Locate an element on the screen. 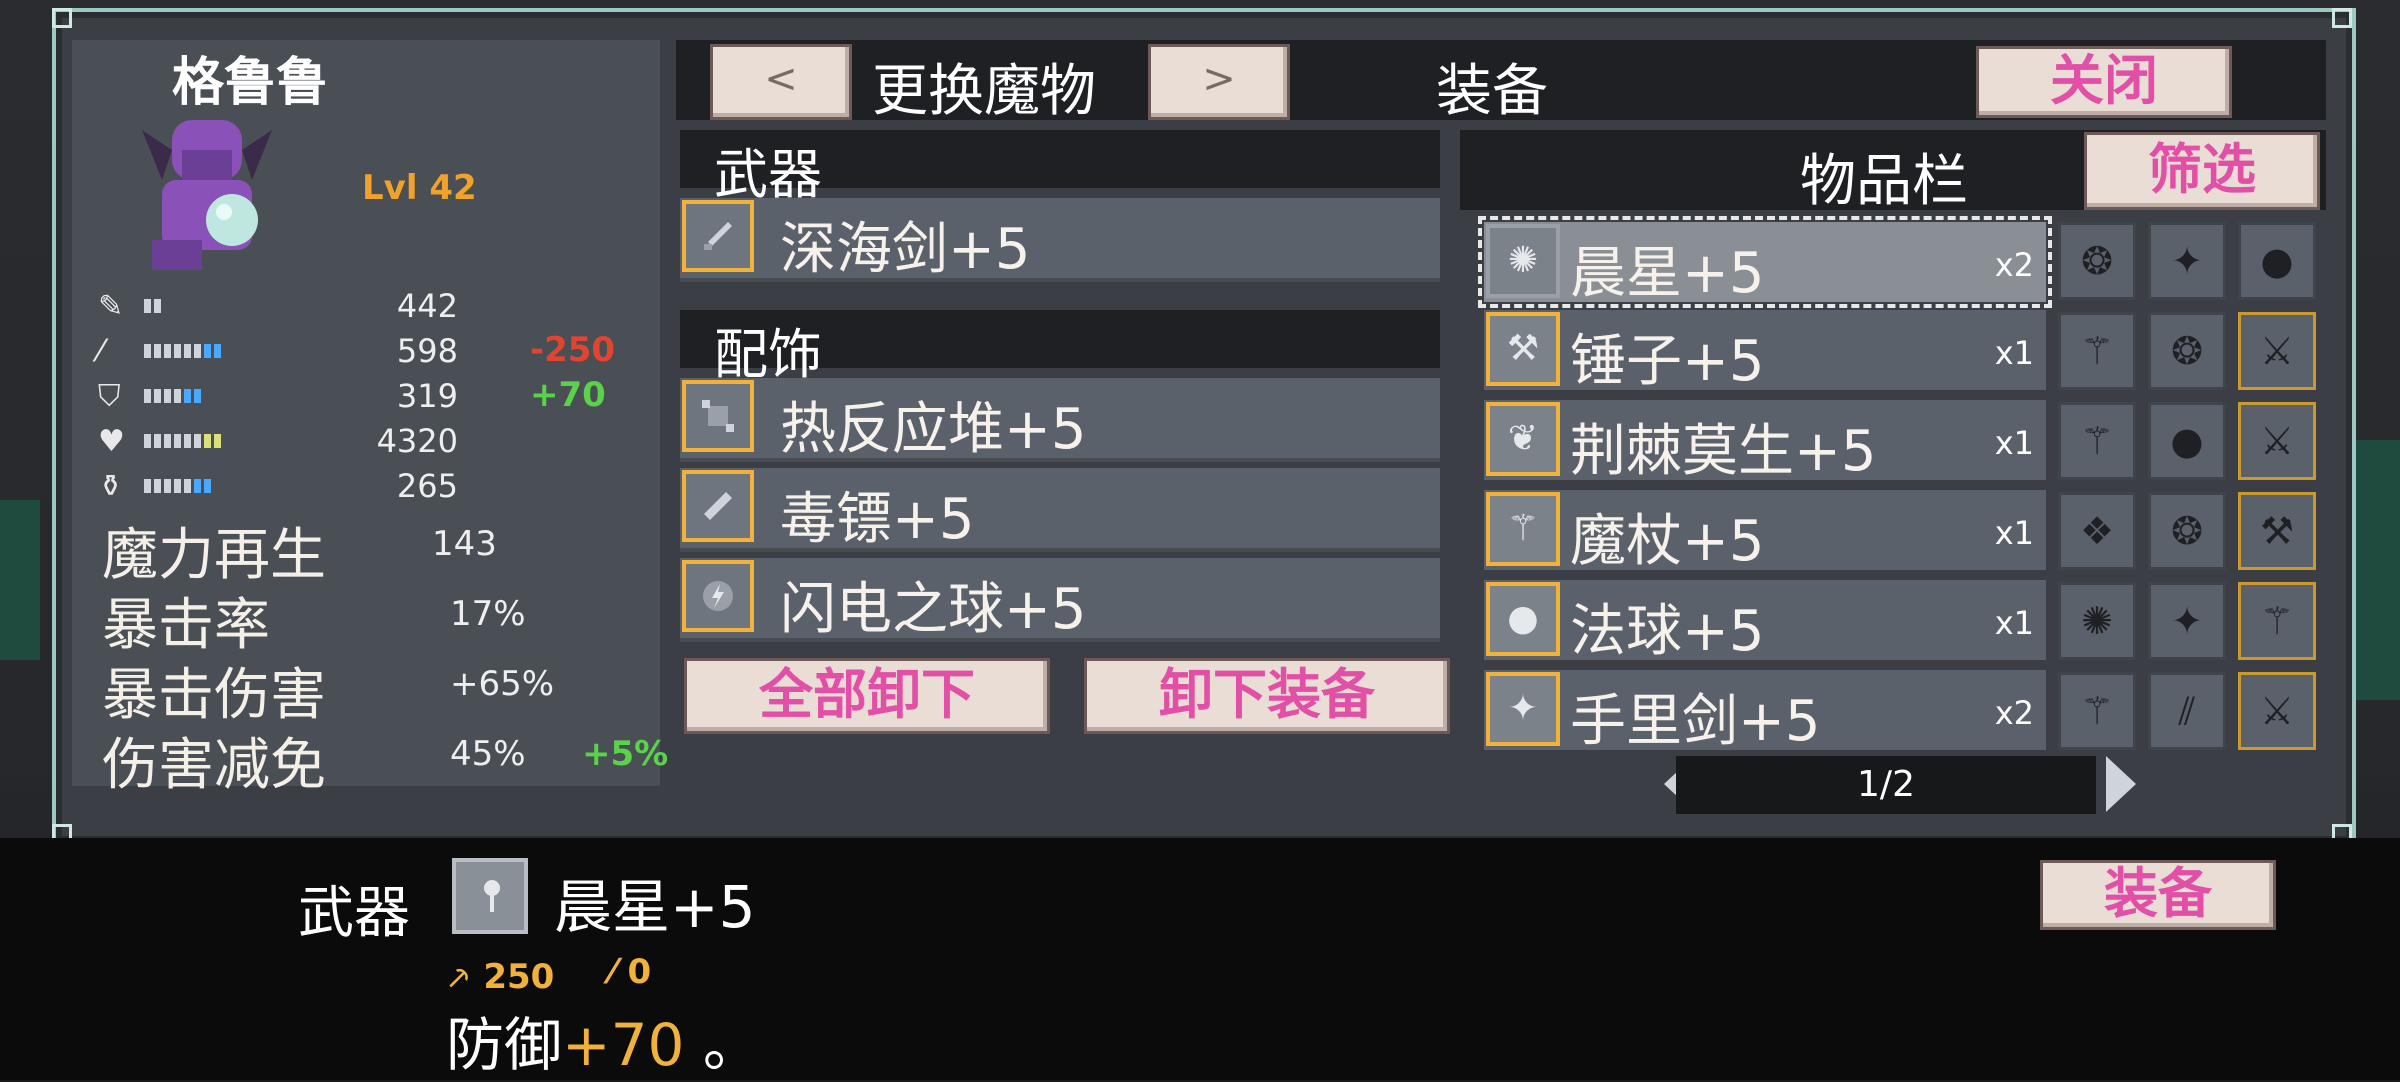  attribute-row: 魔力再生 143 is located at coordinates (382, 549).